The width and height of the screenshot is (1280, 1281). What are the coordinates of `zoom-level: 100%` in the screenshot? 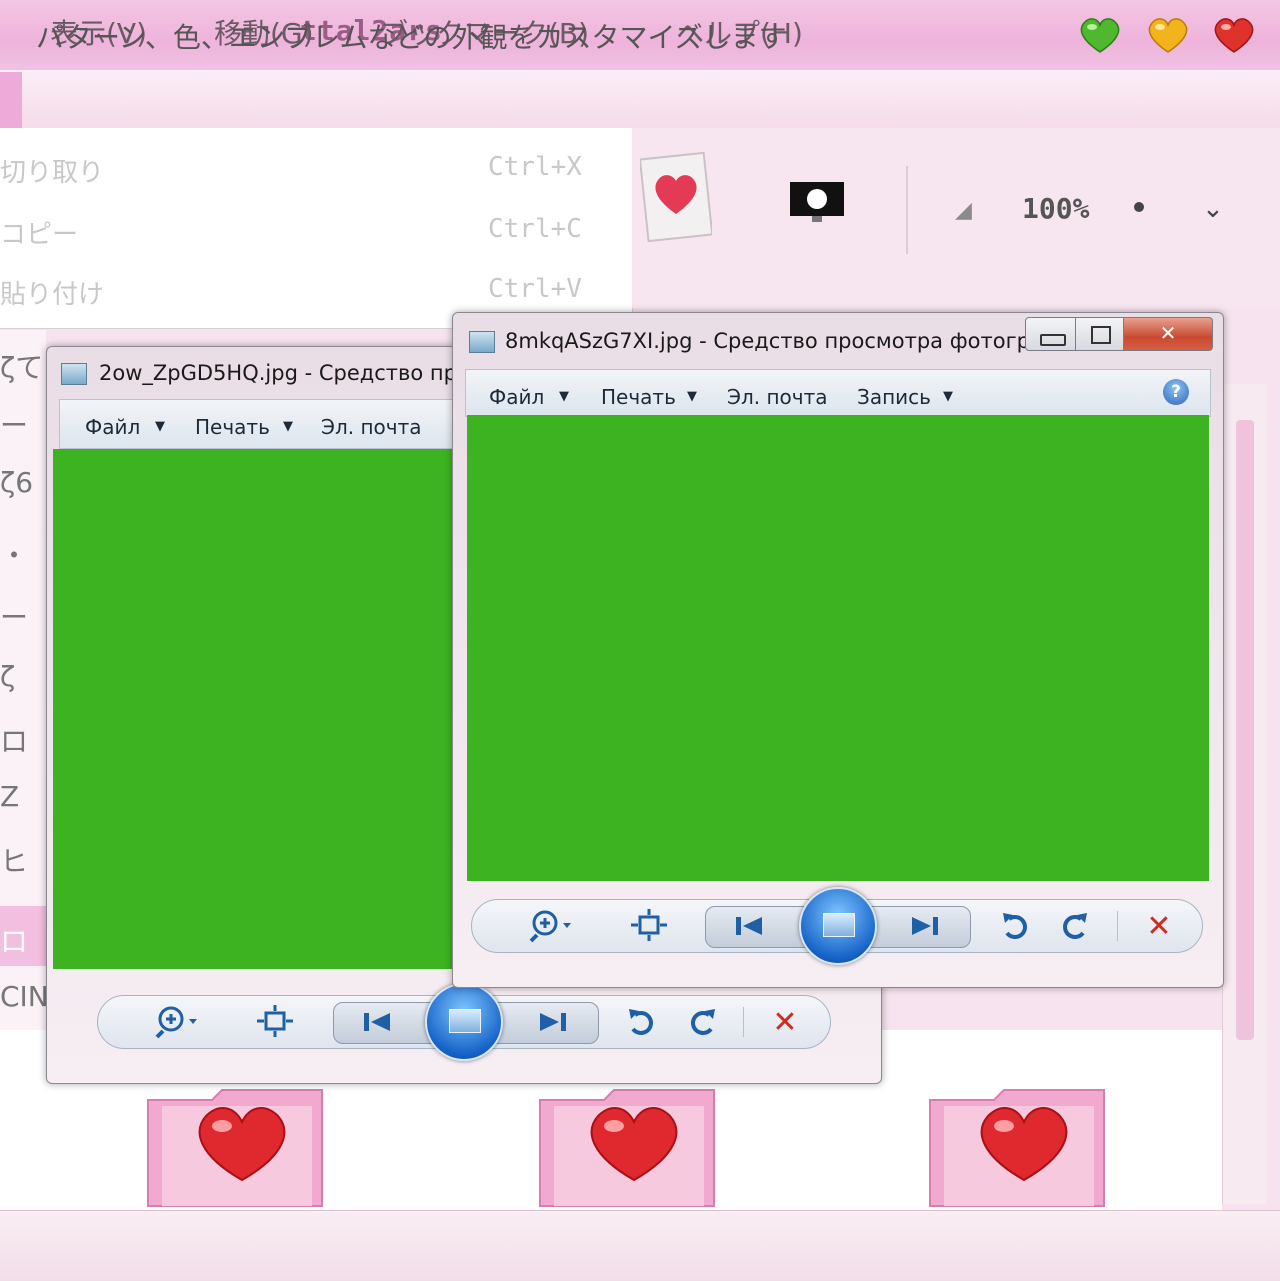 It's located at (1055, 208).